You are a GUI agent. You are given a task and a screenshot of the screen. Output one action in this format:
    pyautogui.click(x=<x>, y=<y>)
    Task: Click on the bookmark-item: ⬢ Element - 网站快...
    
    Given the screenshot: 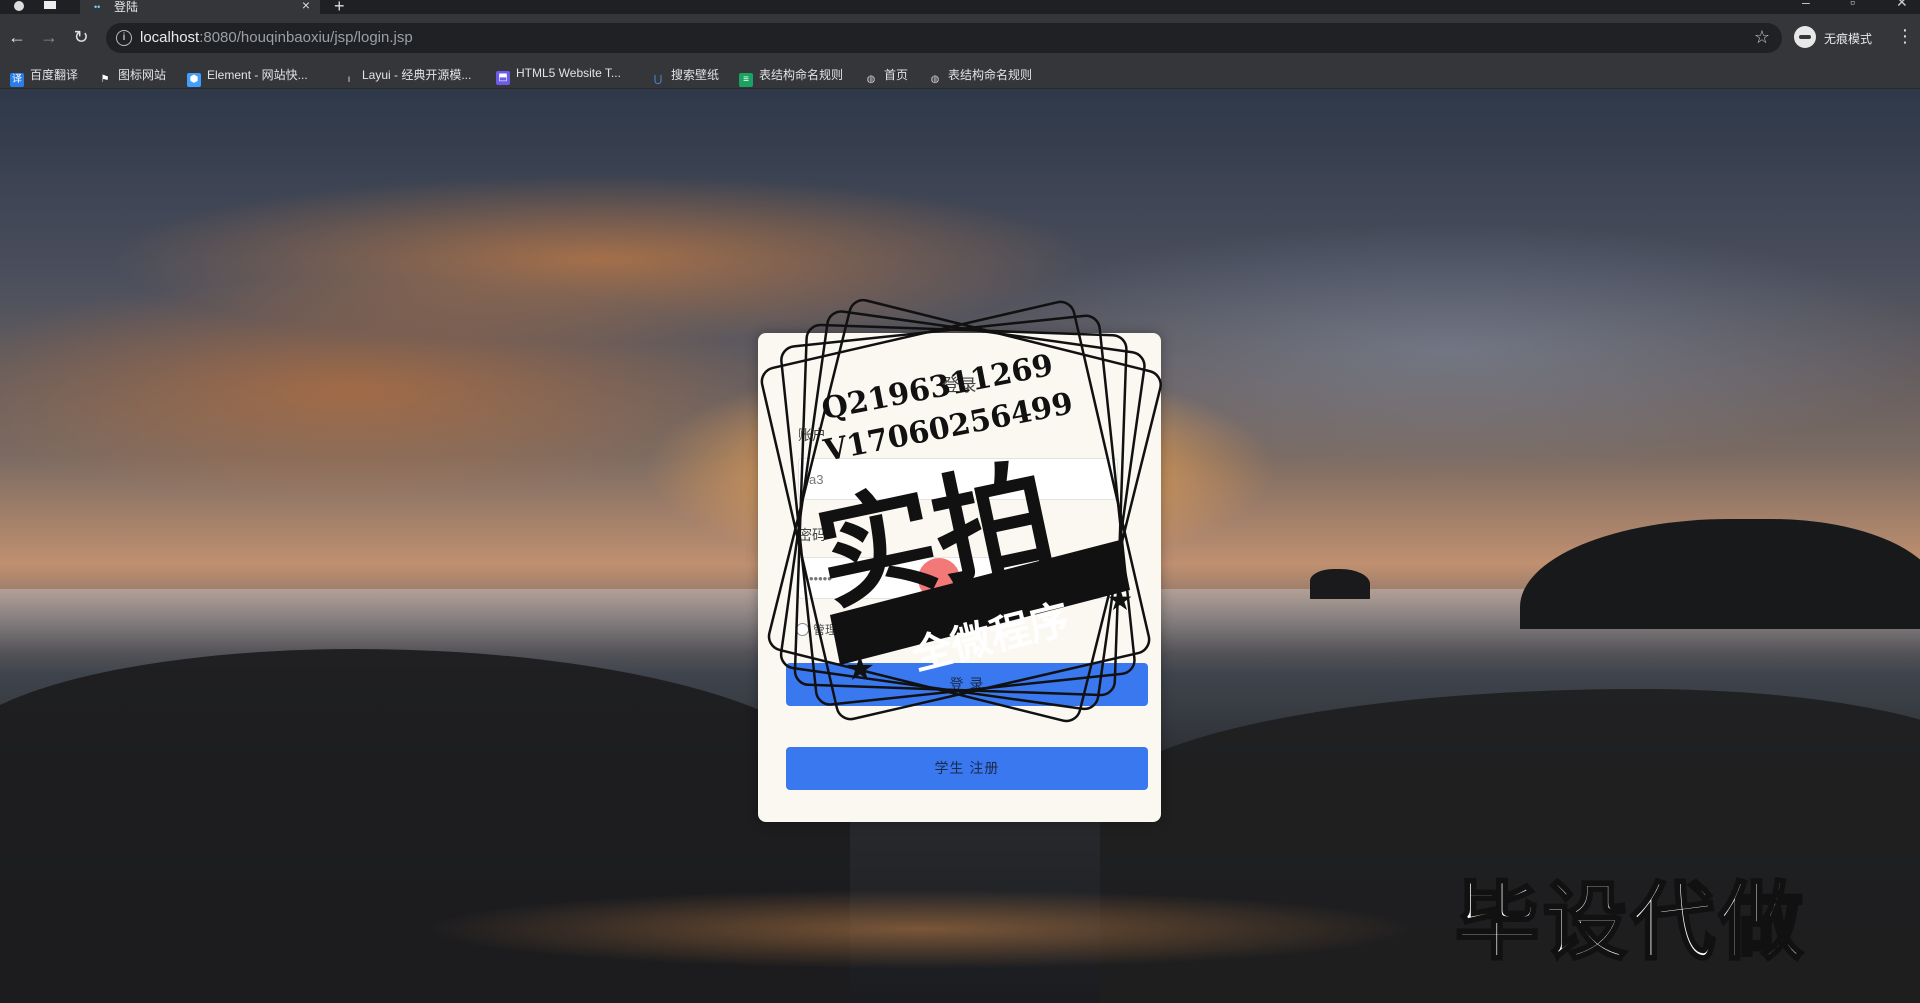 What is the action you would take?
    pyautogui.click(x=247, y=76)
    